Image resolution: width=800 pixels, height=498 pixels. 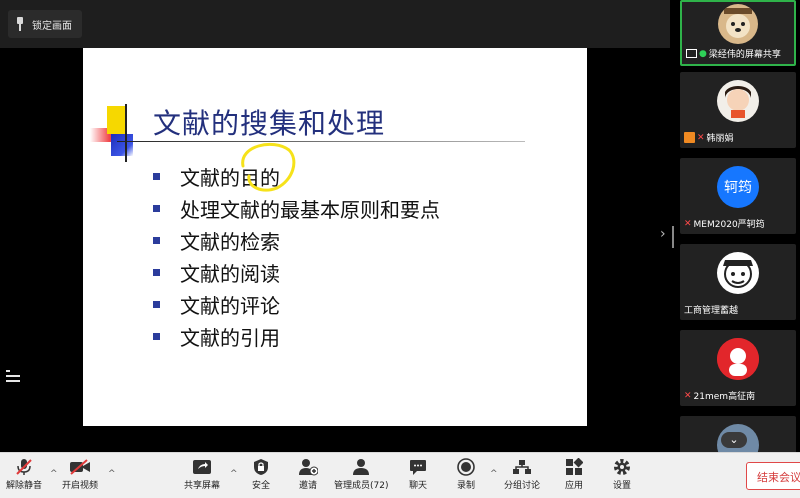 What do you see at coordinates (738, 137) in the screenshot?
I see `participant-label: ✕ 韩丽娟` at bounding box center [738, 137].